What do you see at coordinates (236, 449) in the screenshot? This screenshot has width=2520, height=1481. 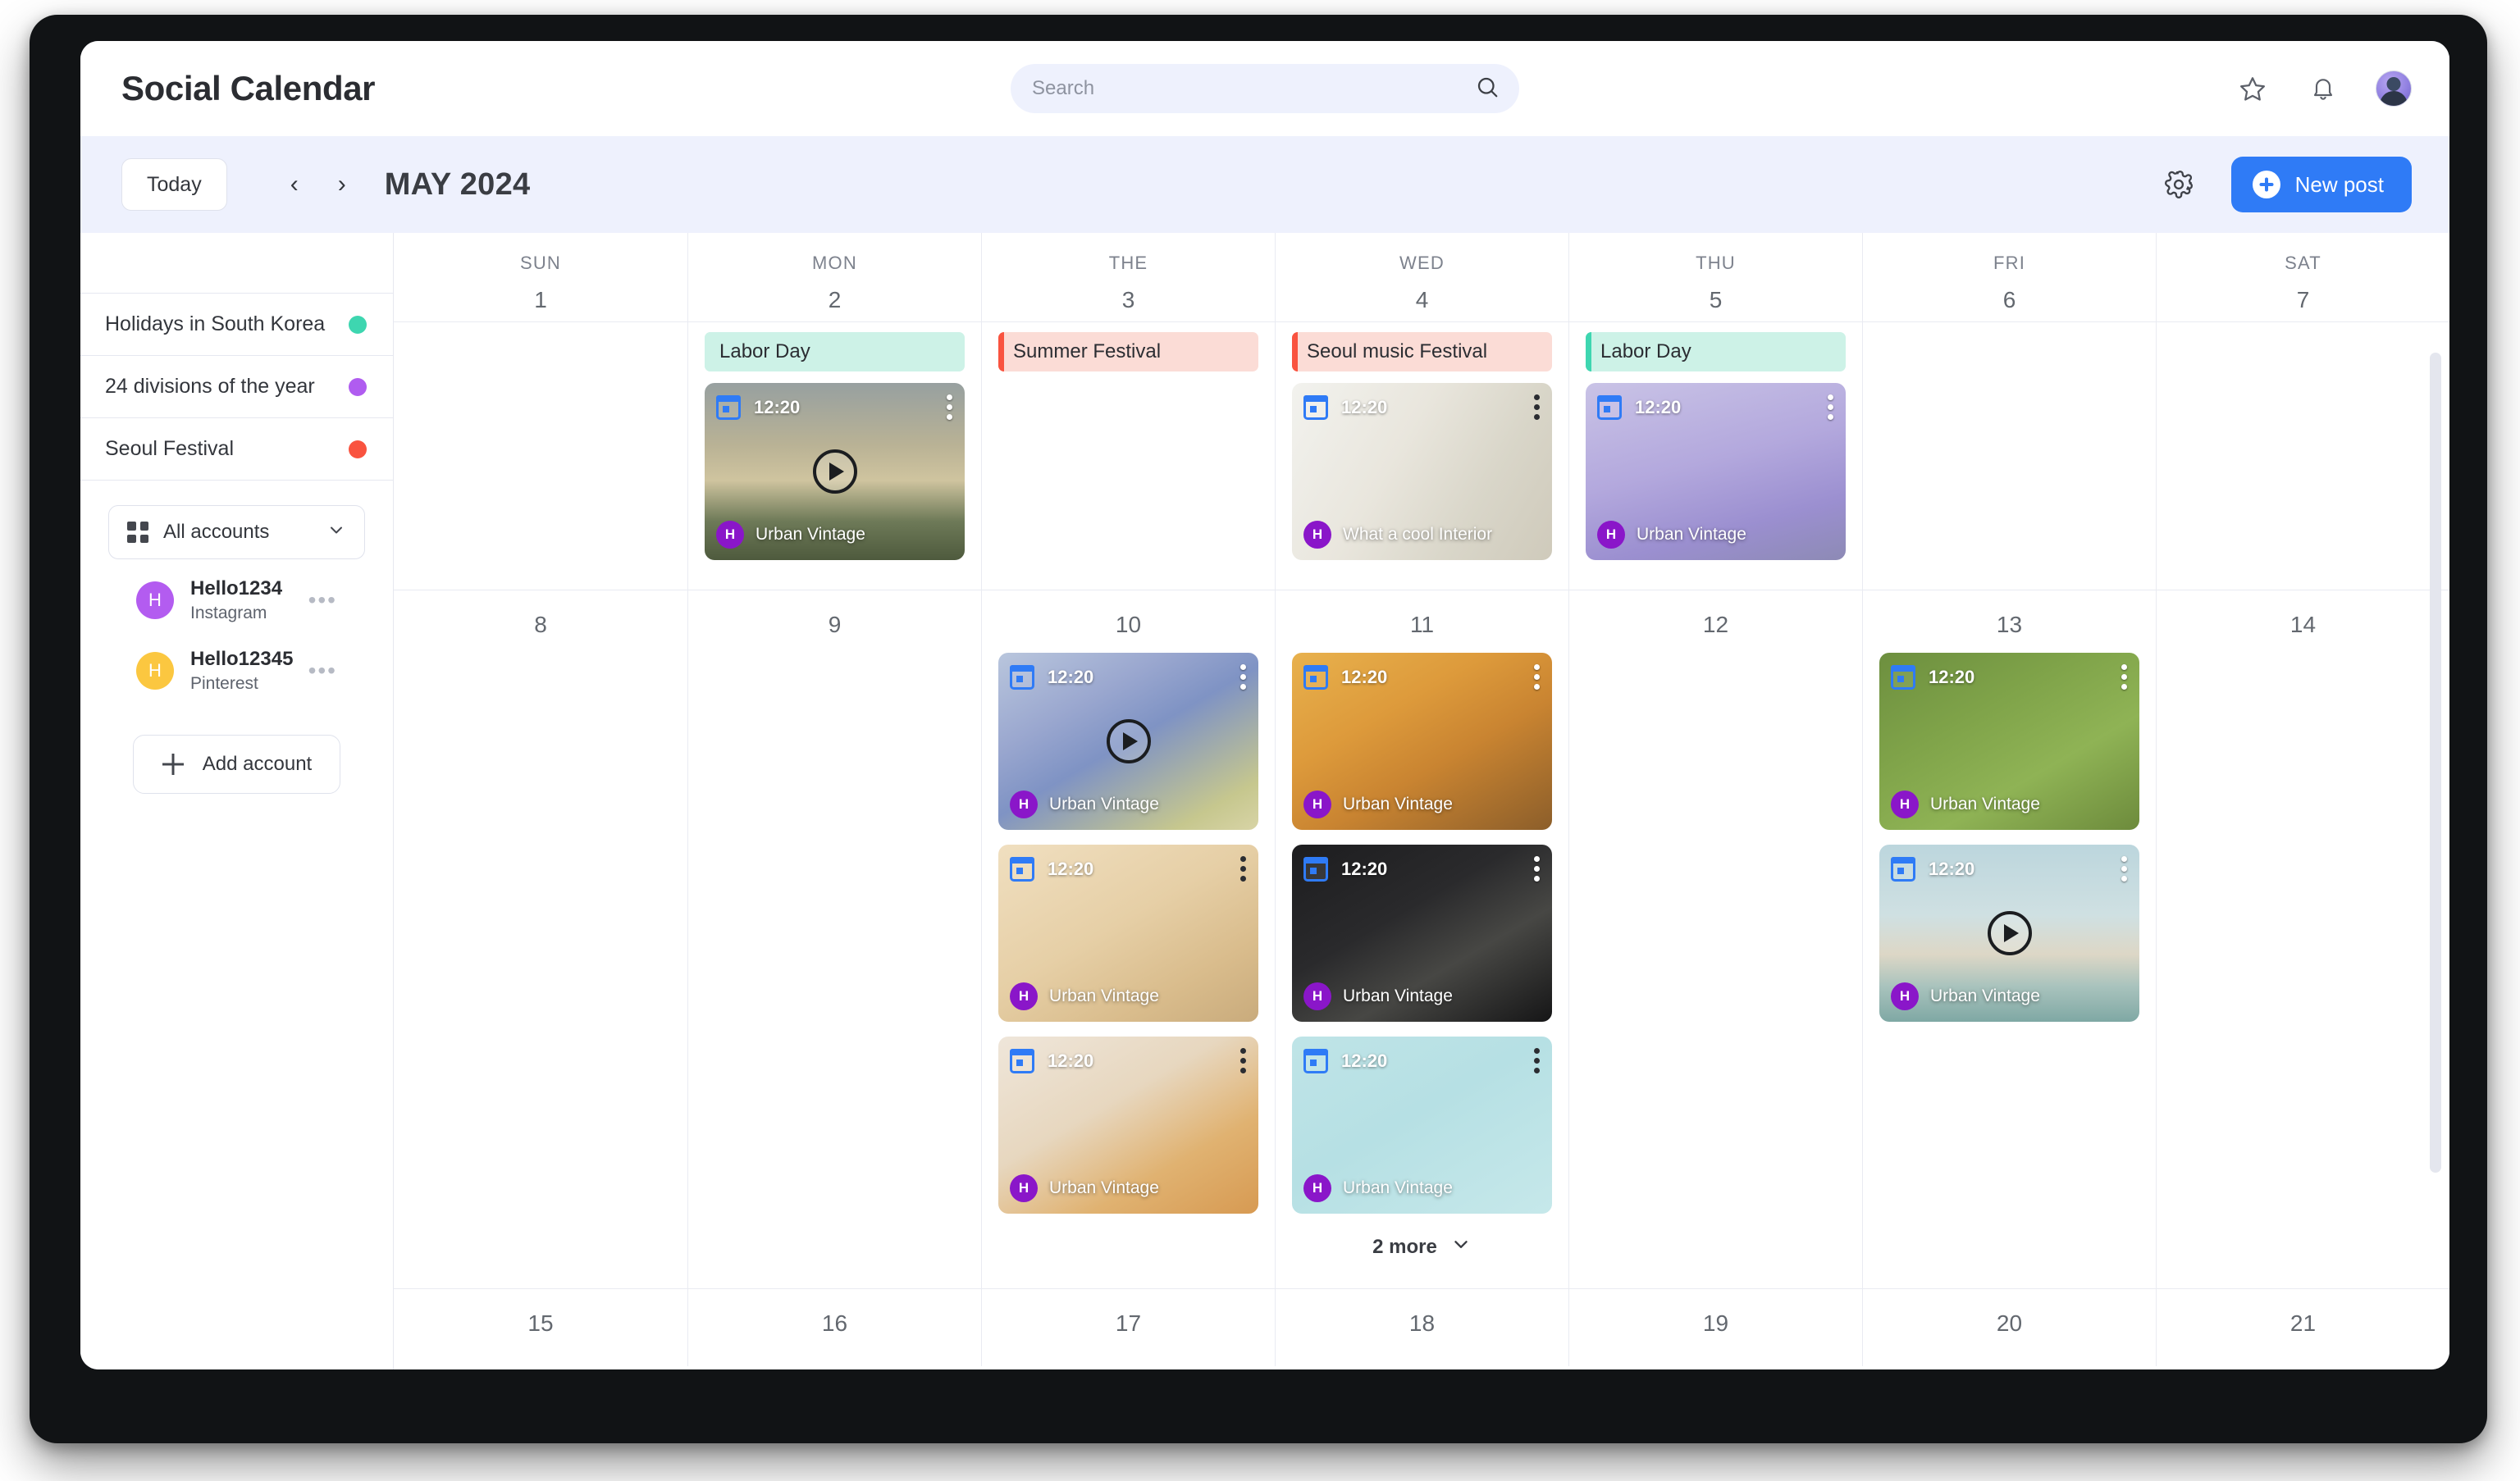 I see `calendar-filter-item: Seoul Festival` at bounding box center [236, 449].